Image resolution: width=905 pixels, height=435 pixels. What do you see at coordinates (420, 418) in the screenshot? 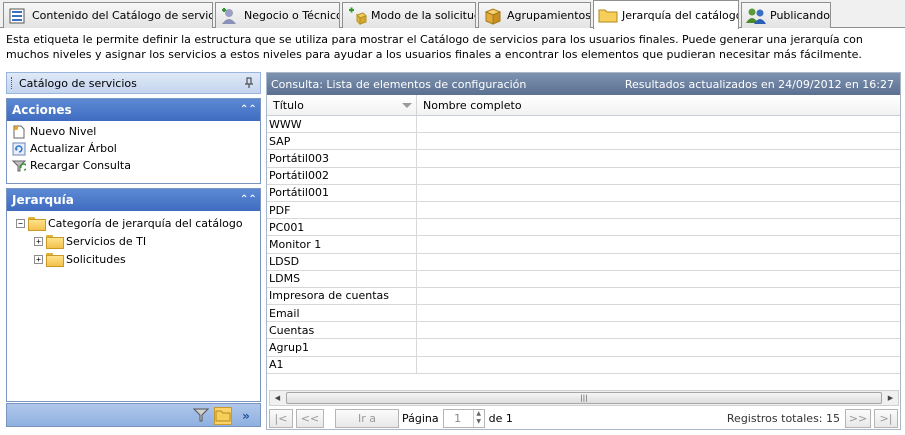
I see `page-label: Página` at bounding box center [420, 418].